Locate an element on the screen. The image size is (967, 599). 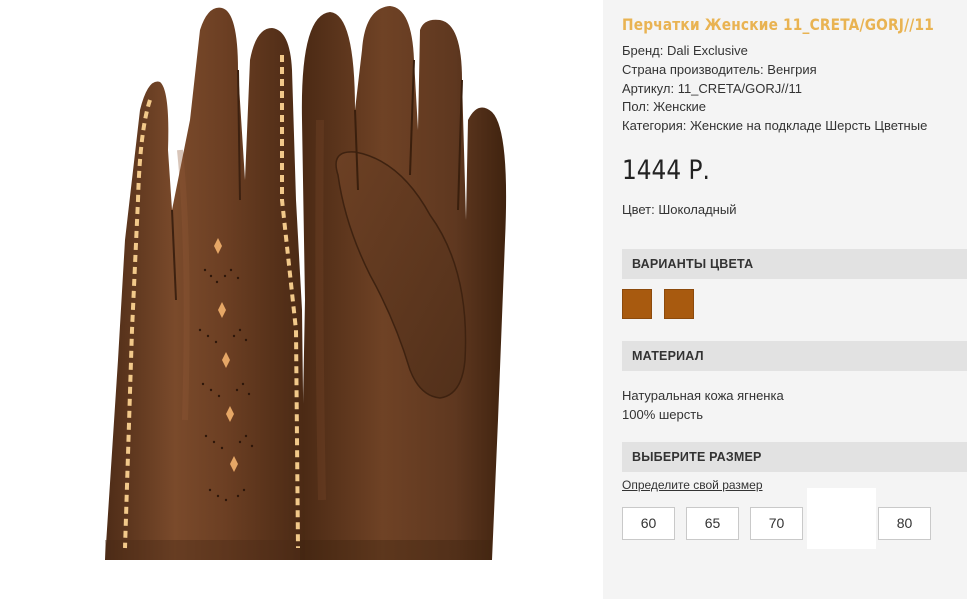
size-option-60: 60 is located at coordinates (648, 523).